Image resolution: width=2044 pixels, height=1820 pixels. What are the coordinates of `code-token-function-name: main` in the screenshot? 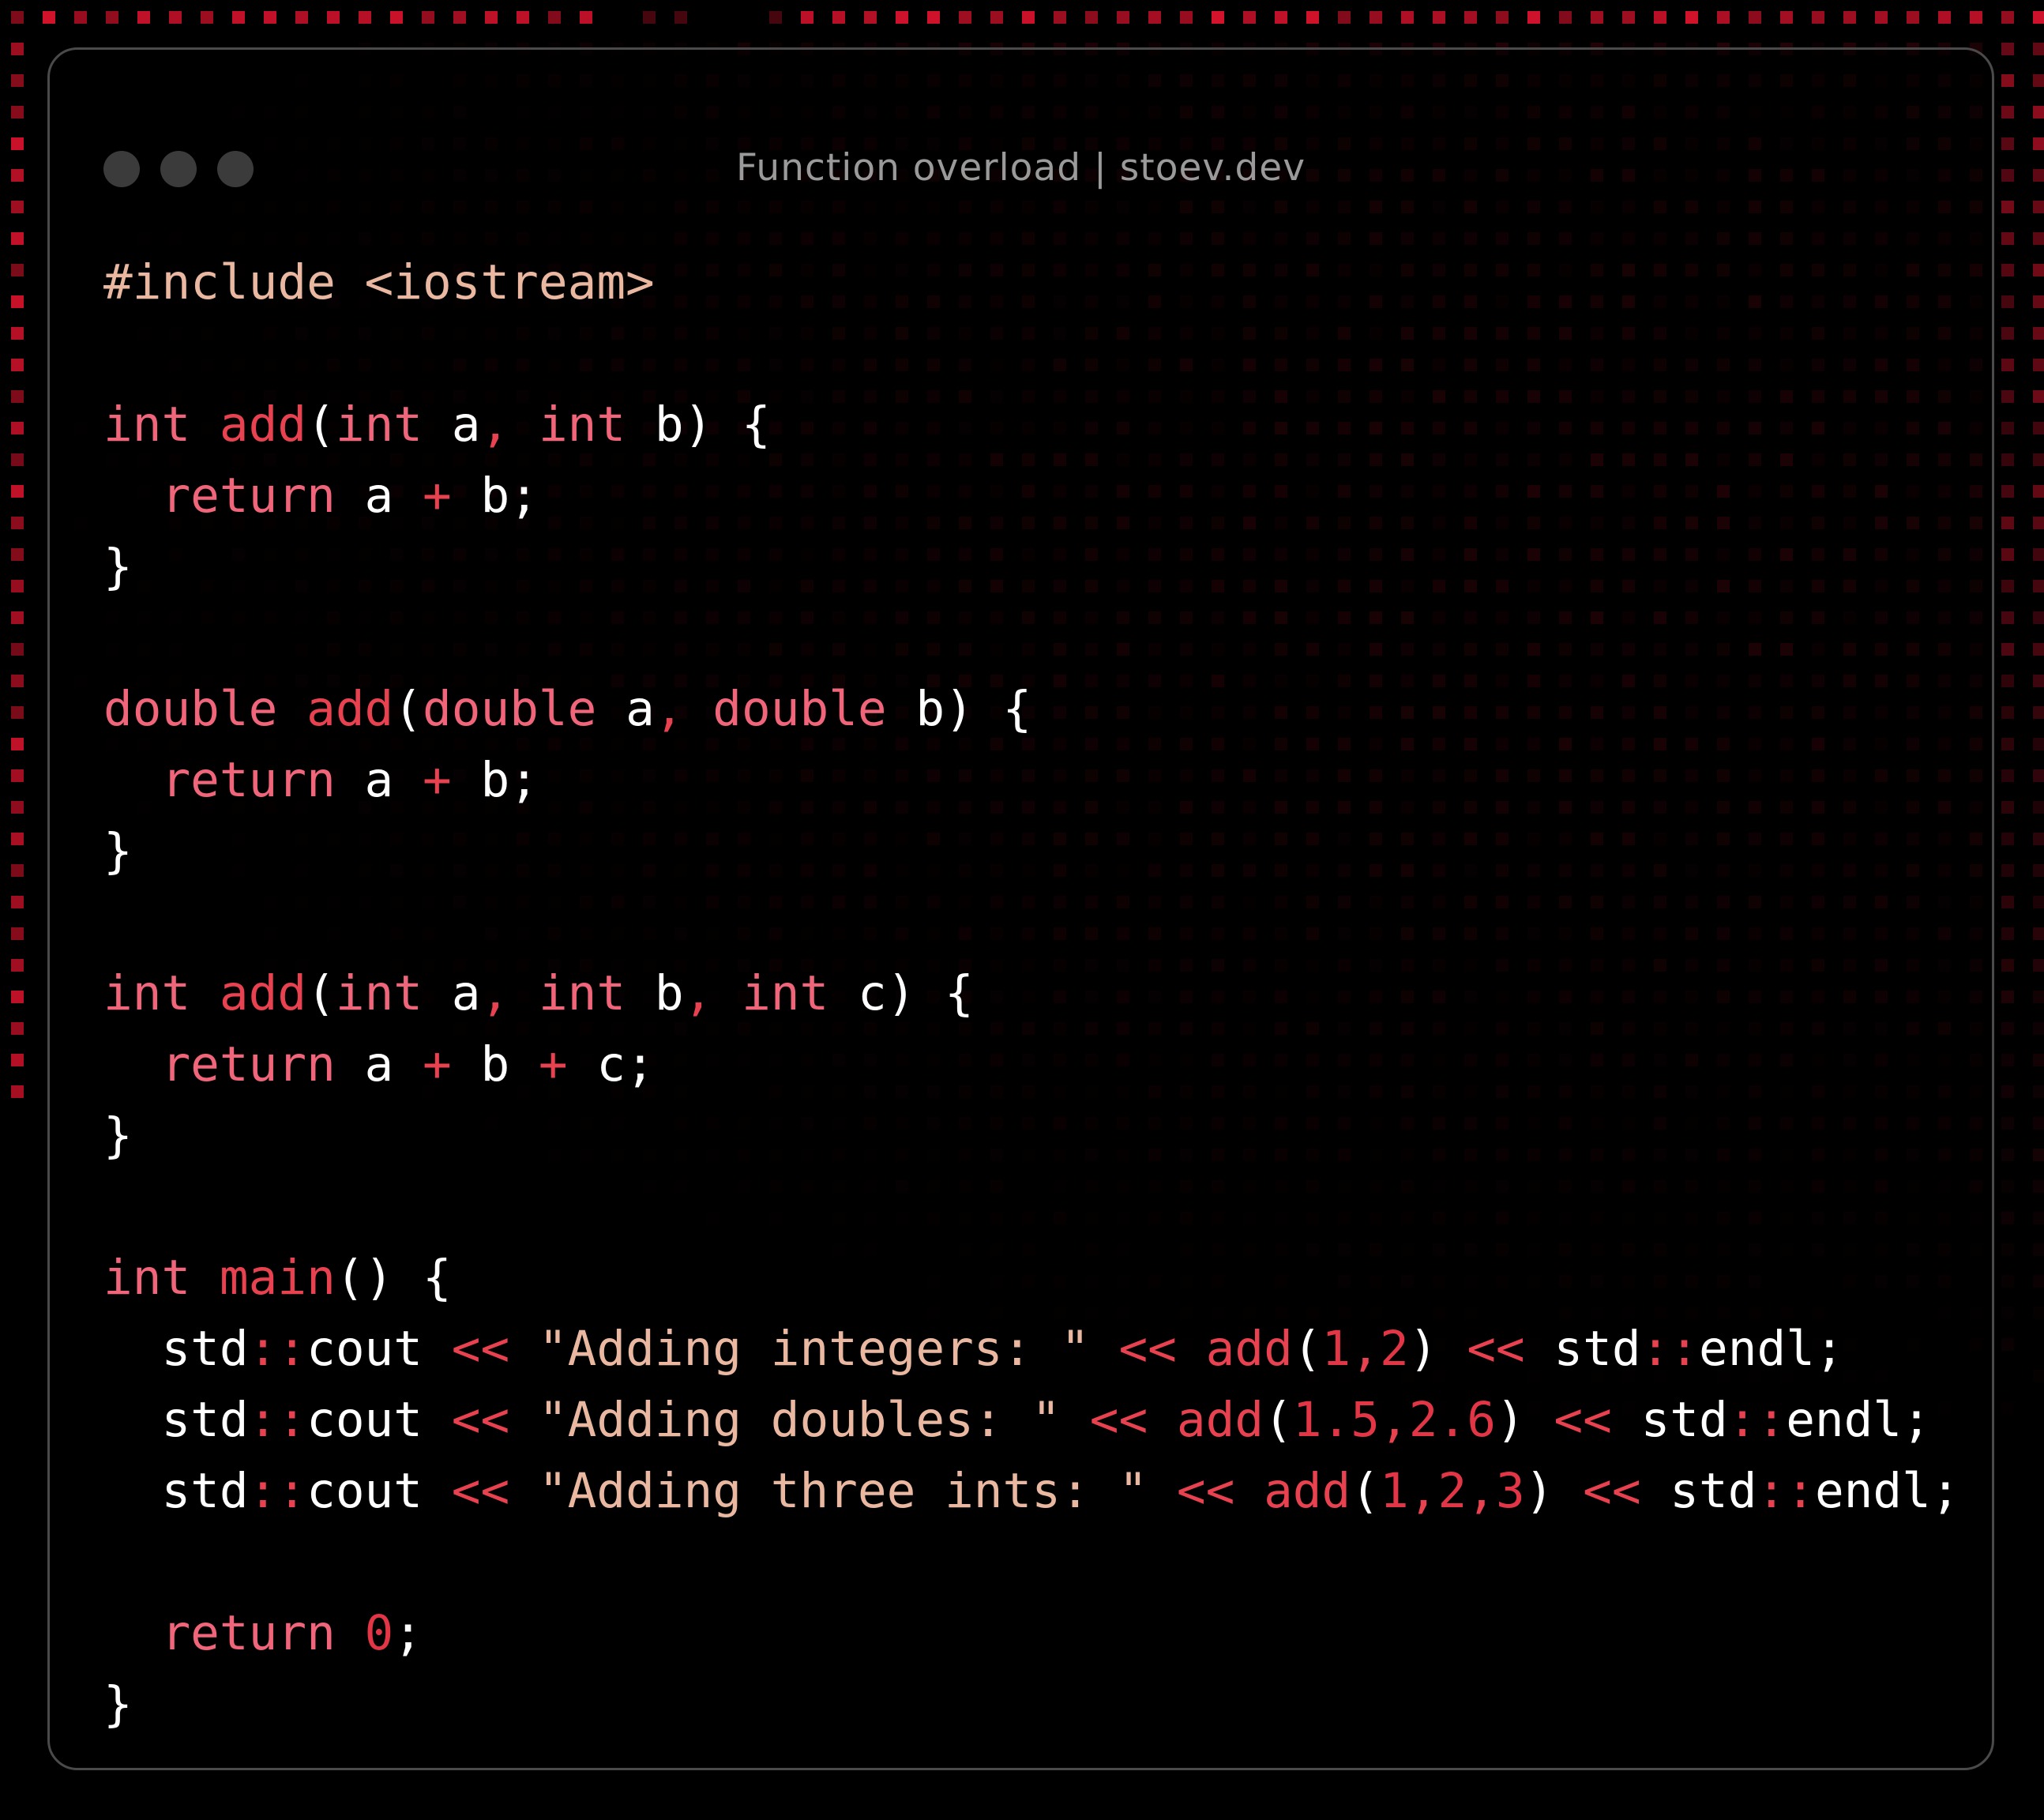 It's located at (277, 1278).